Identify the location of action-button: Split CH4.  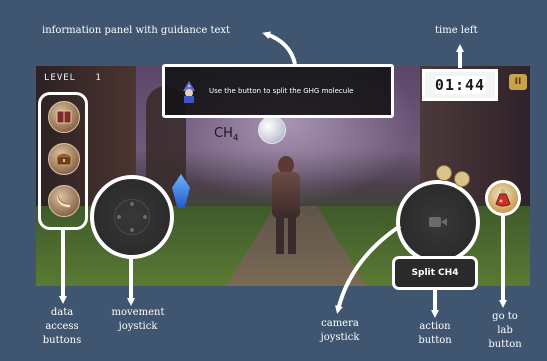
(435, 273).